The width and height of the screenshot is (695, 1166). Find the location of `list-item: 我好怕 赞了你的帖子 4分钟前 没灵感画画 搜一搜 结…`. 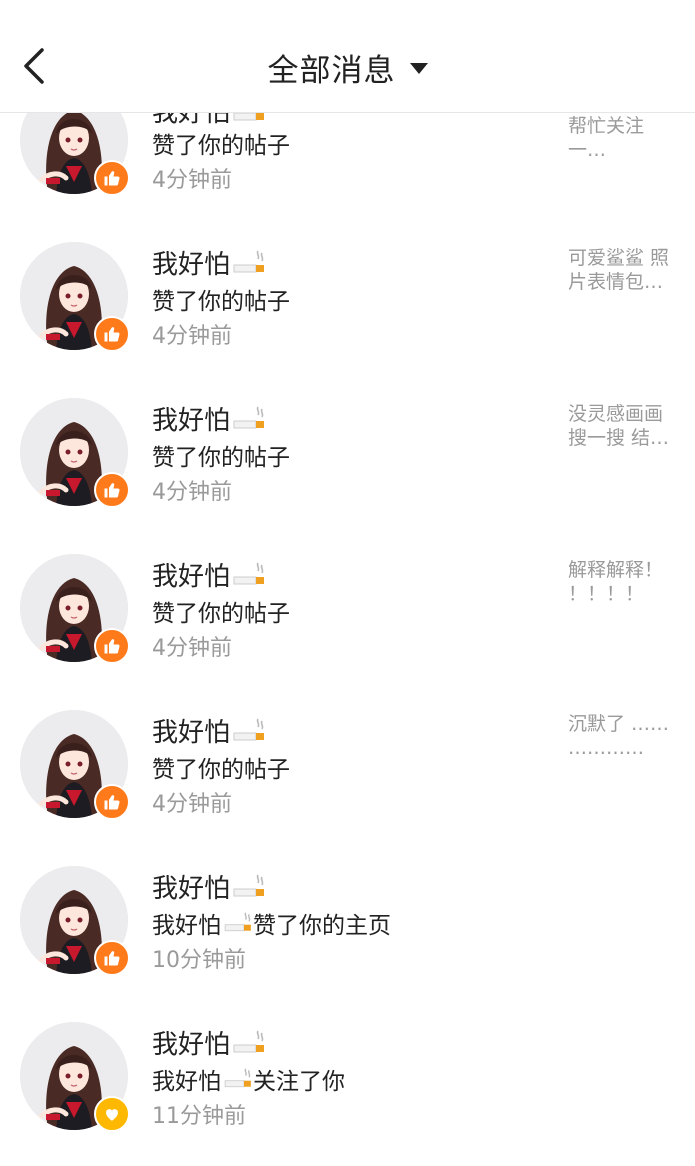

list-item: 我好怕 赞了你的帖子 4分钟前 没灵感画画 搜一搜 结… is located at coordinates (347, 476).